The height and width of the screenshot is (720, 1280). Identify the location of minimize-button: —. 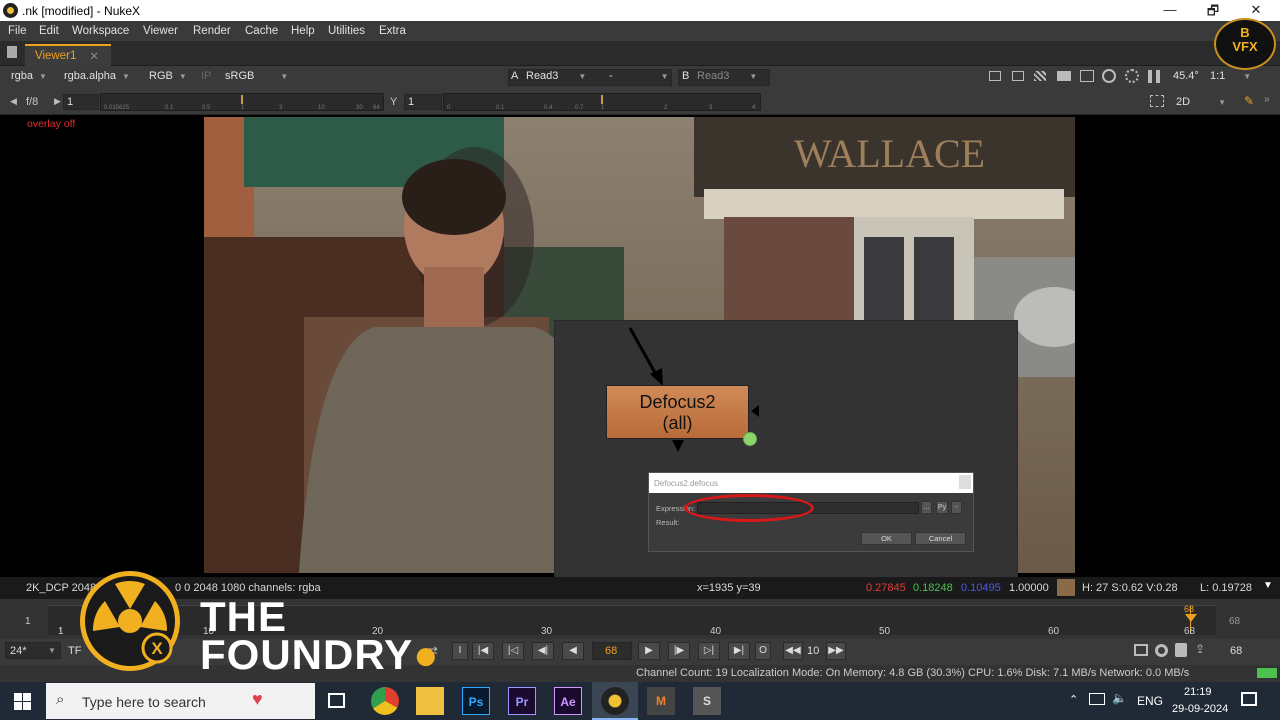
(1170, 10).